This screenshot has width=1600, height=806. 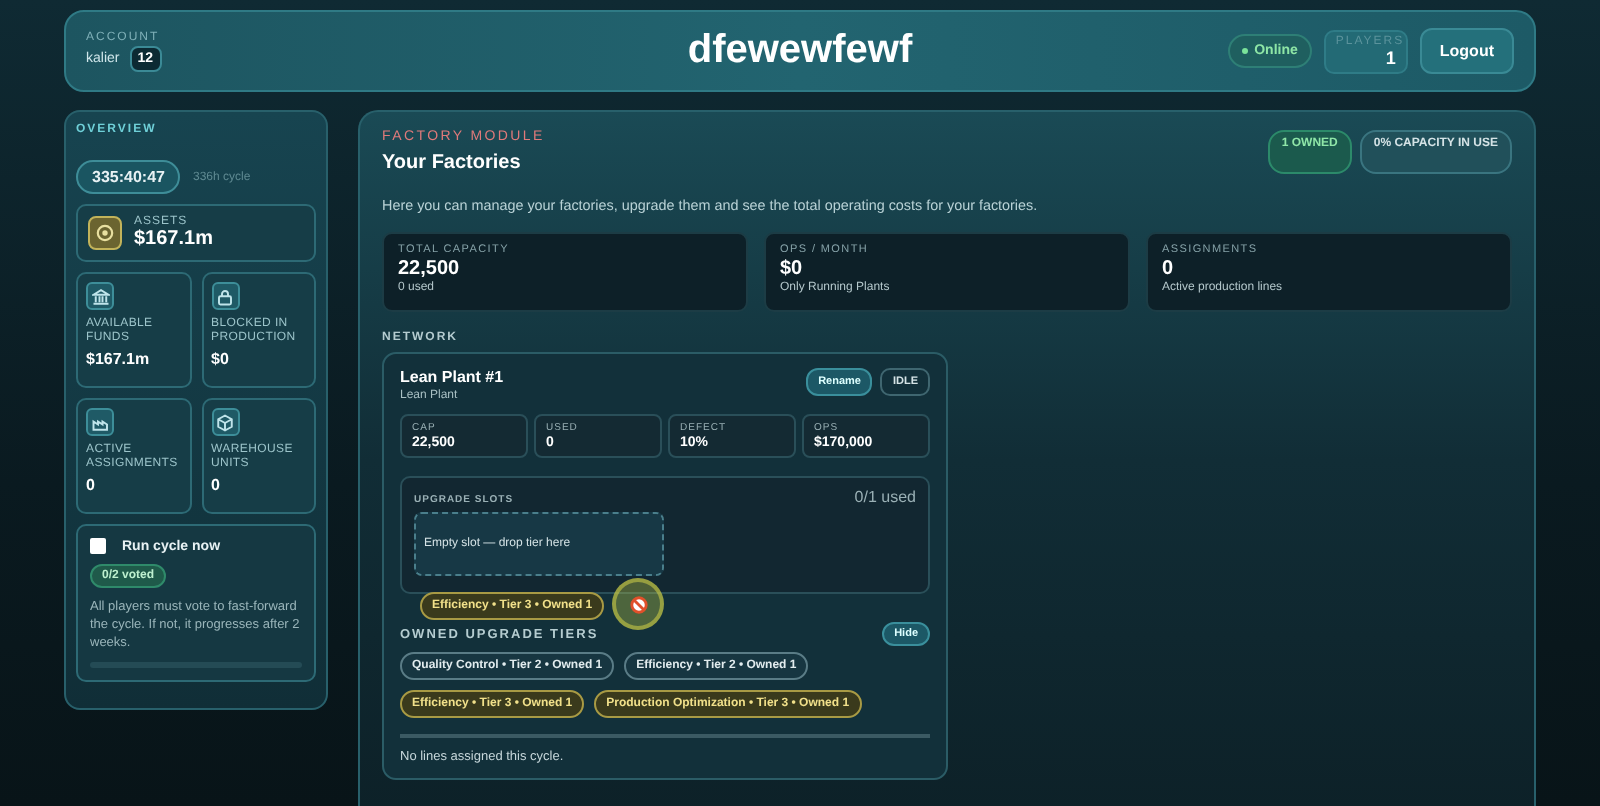 What do you see at coordinates (792, 269) in the screenshot?
I see `summary-value: $0` at bounding box center [792, 269].